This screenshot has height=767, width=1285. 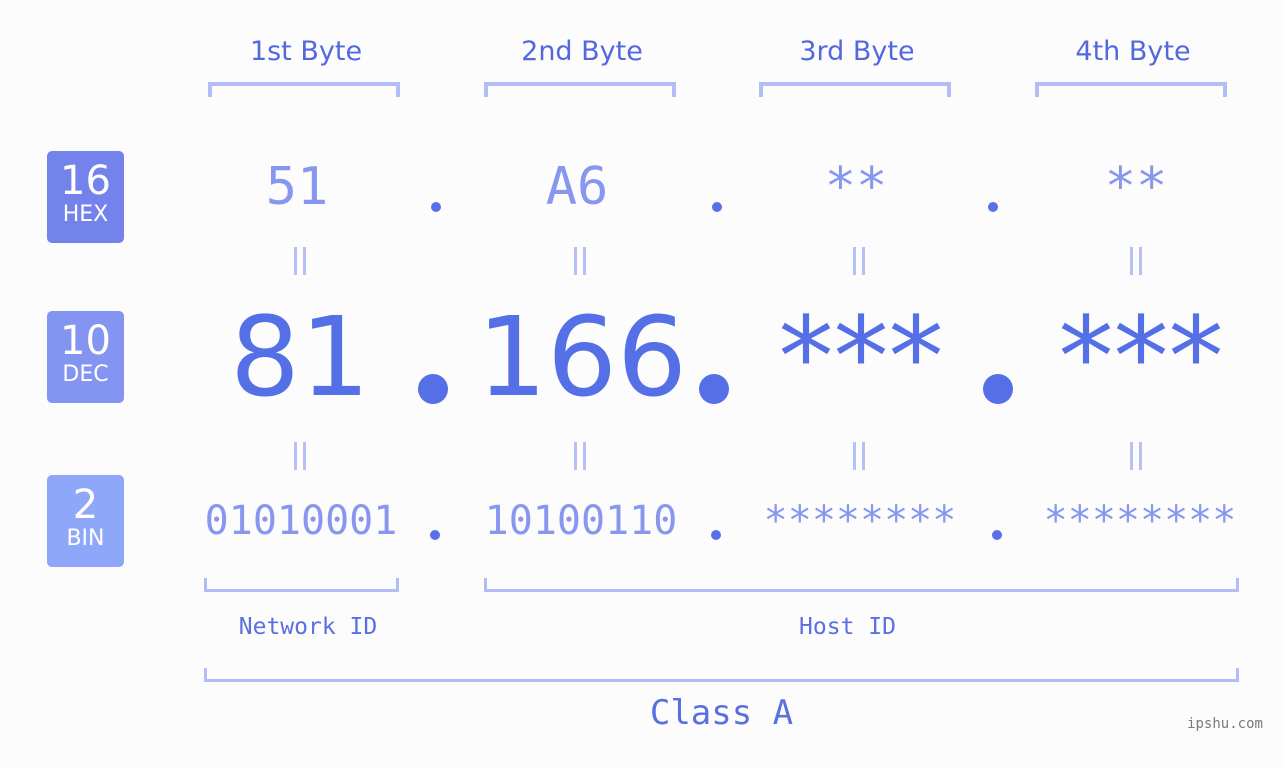 What do you see at coordinates (861, 357) in the screenshot?
I see `dec-byte-3: ***` at bounding box center [861, 357].